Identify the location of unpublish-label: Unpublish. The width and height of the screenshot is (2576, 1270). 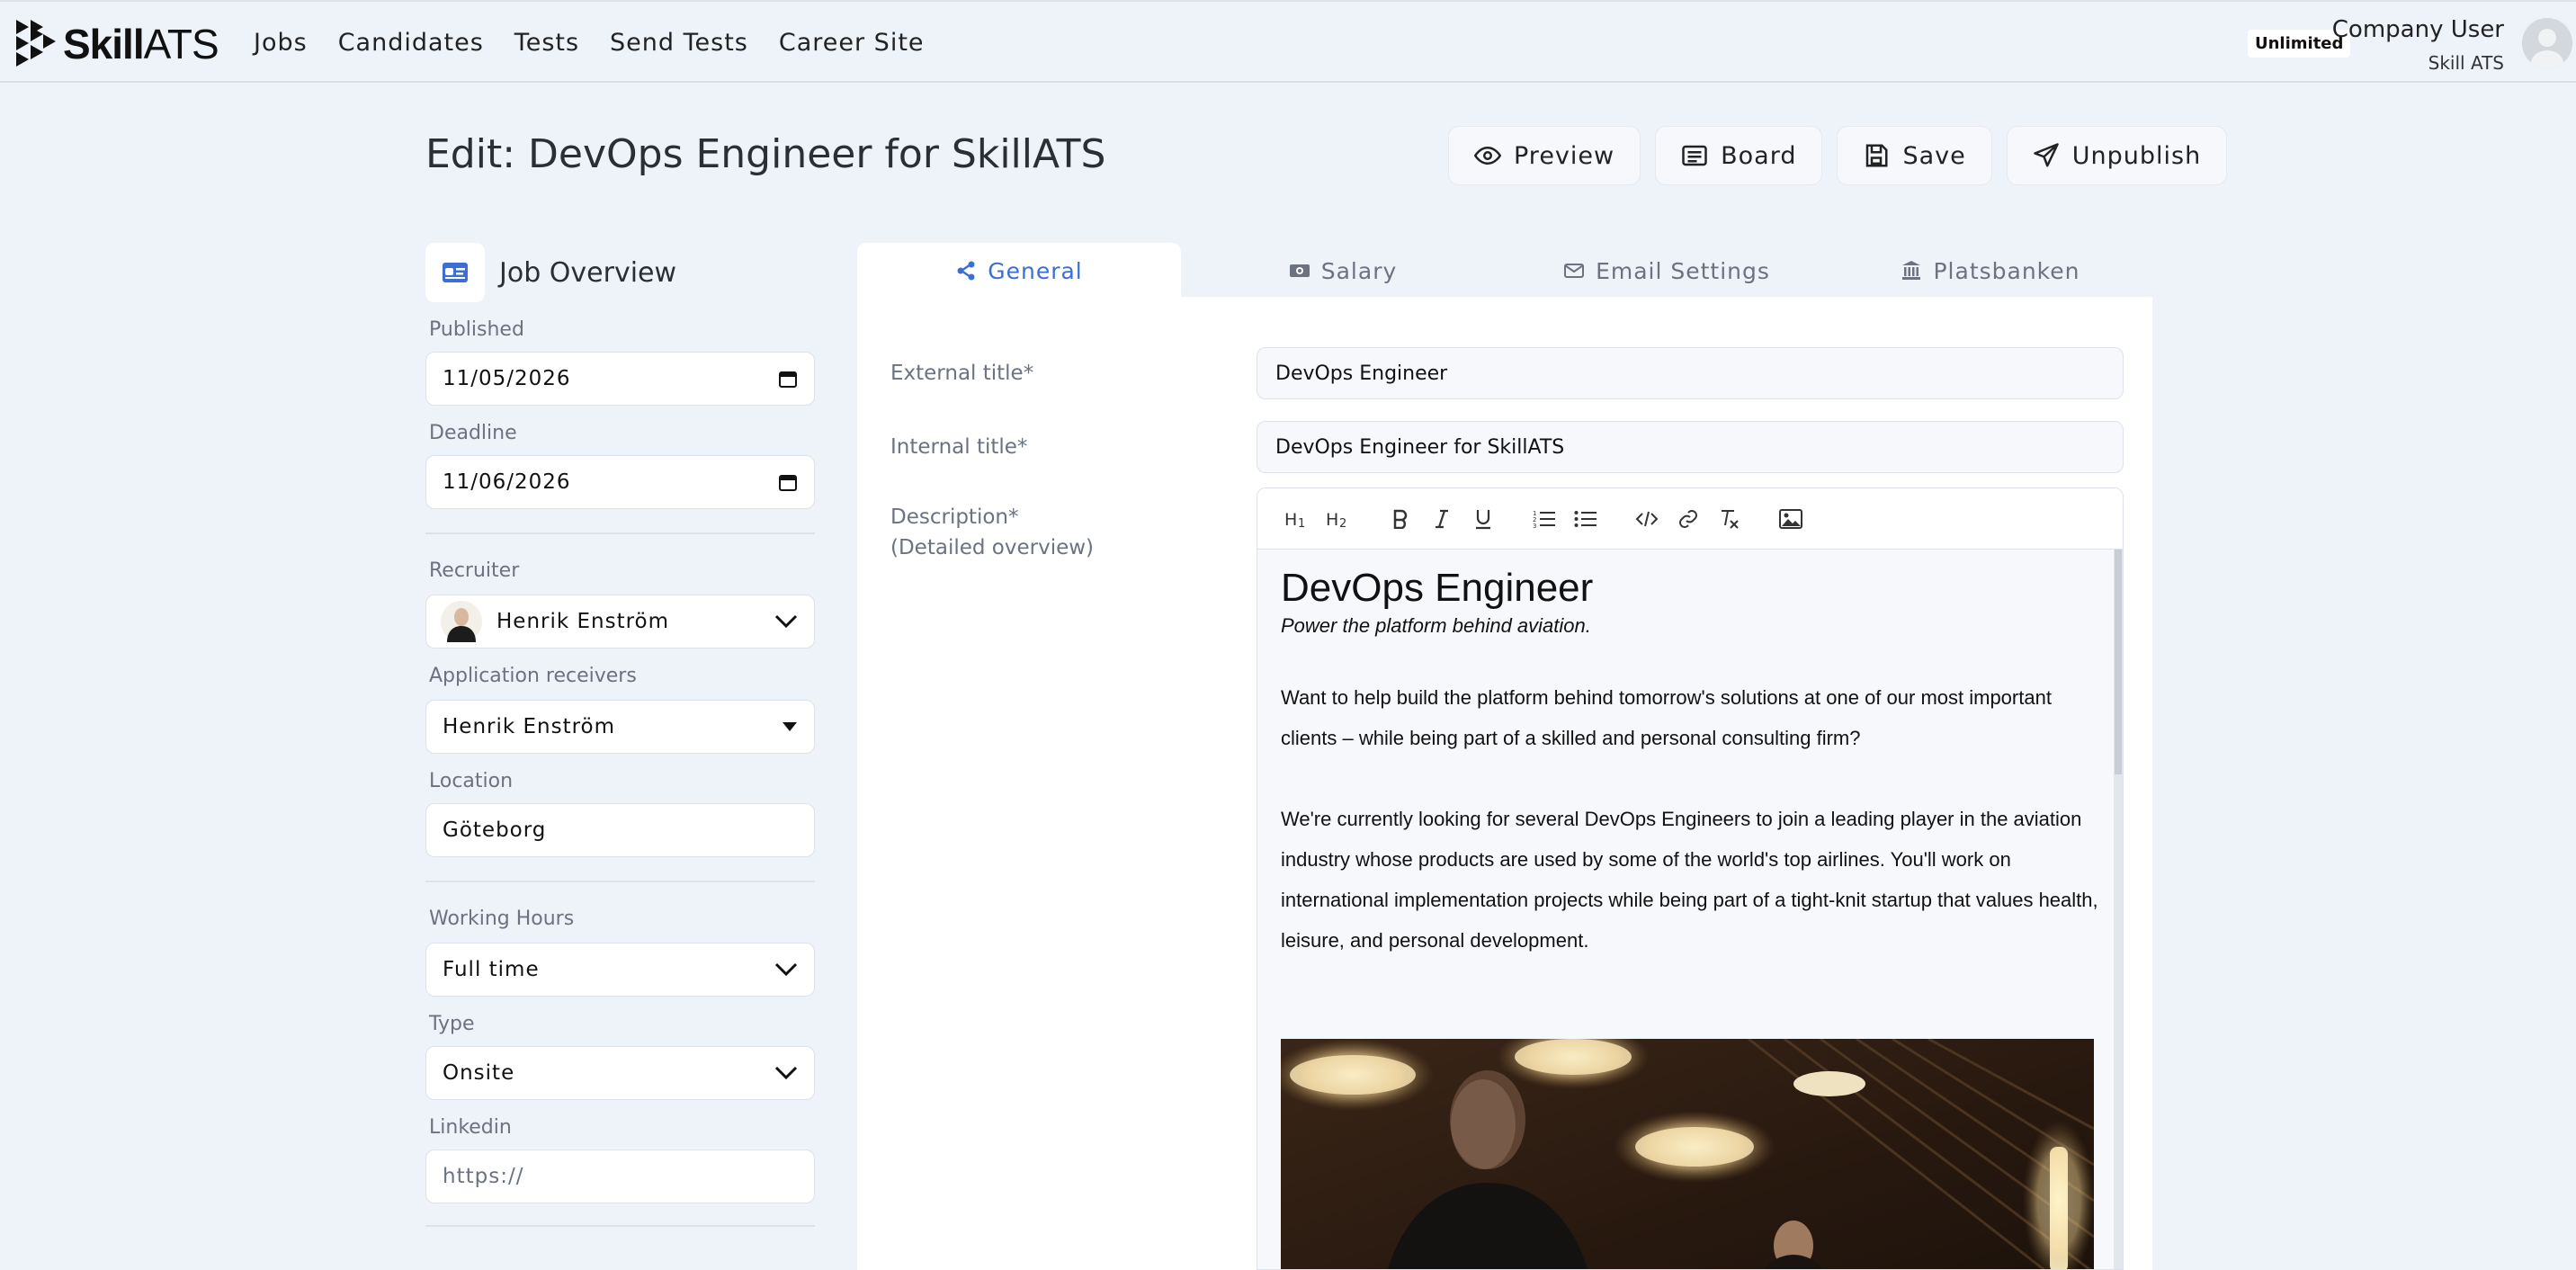
(2136, 155).